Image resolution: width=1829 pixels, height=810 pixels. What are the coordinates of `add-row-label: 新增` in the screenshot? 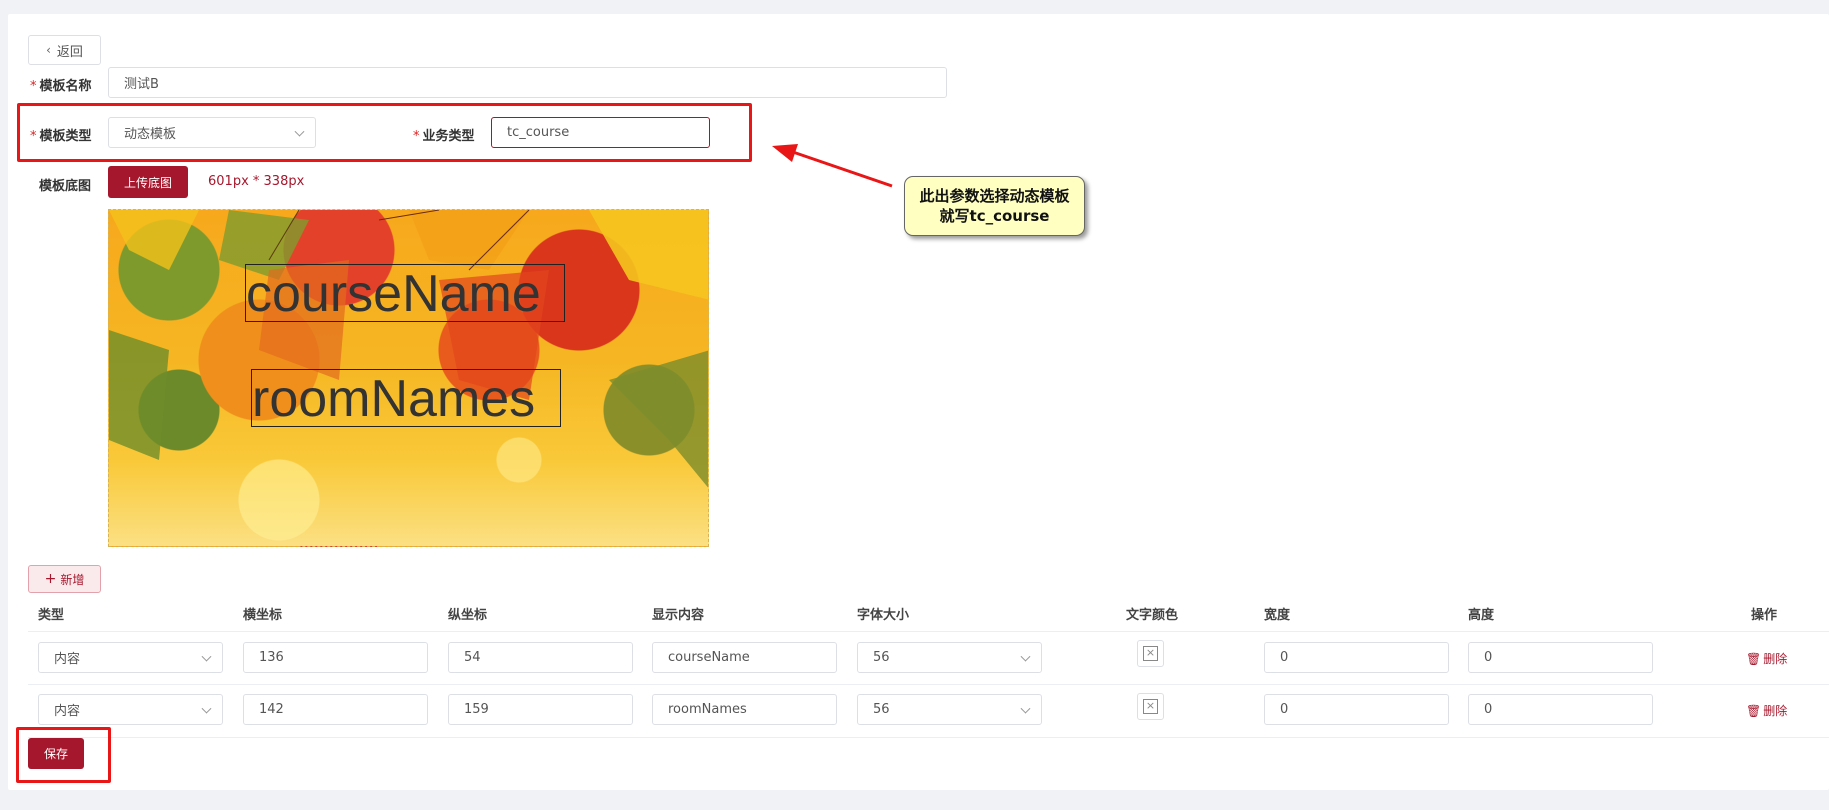 It's located at (72, 579).